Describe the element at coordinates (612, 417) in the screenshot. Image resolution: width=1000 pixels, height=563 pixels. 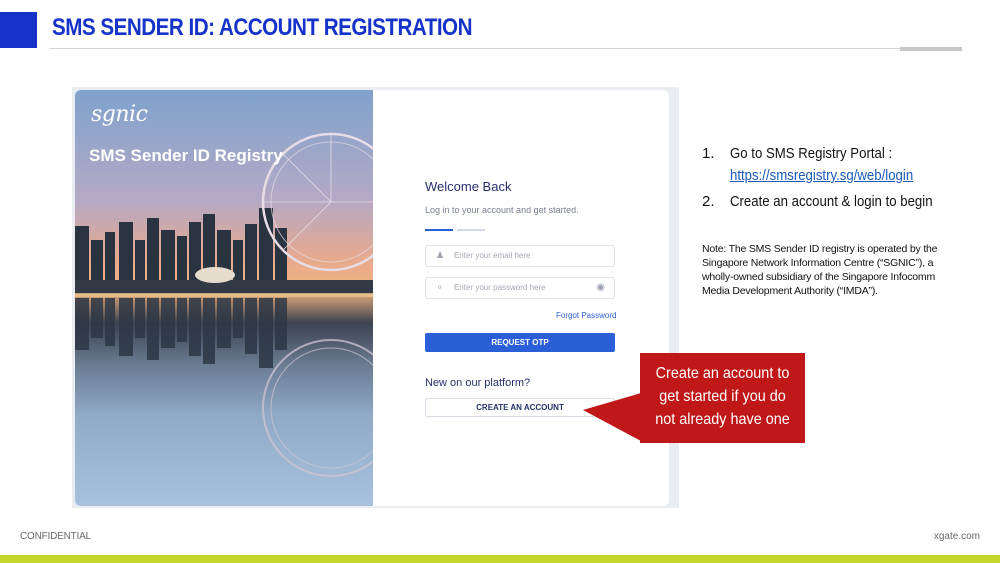
I see `callout-pointer` at that location.